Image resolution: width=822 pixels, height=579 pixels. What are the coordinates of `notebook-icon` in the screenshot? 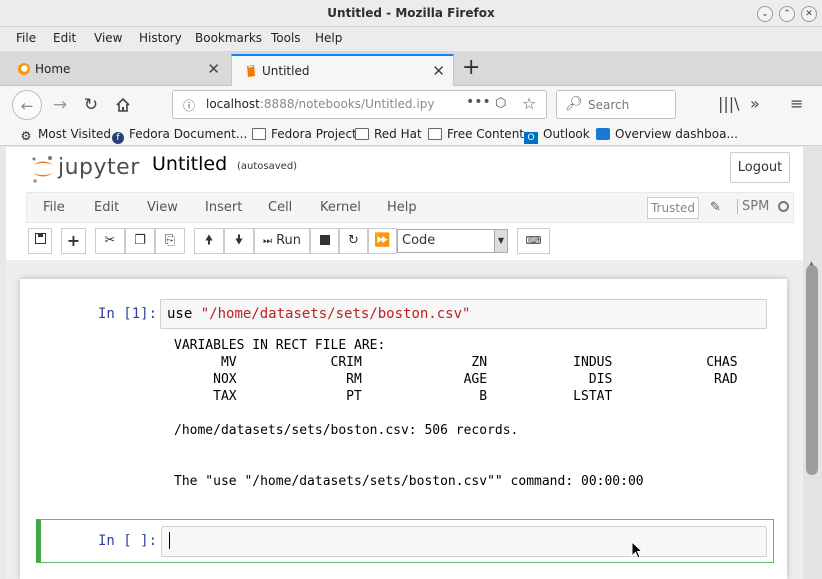 It's located at (251, 71).